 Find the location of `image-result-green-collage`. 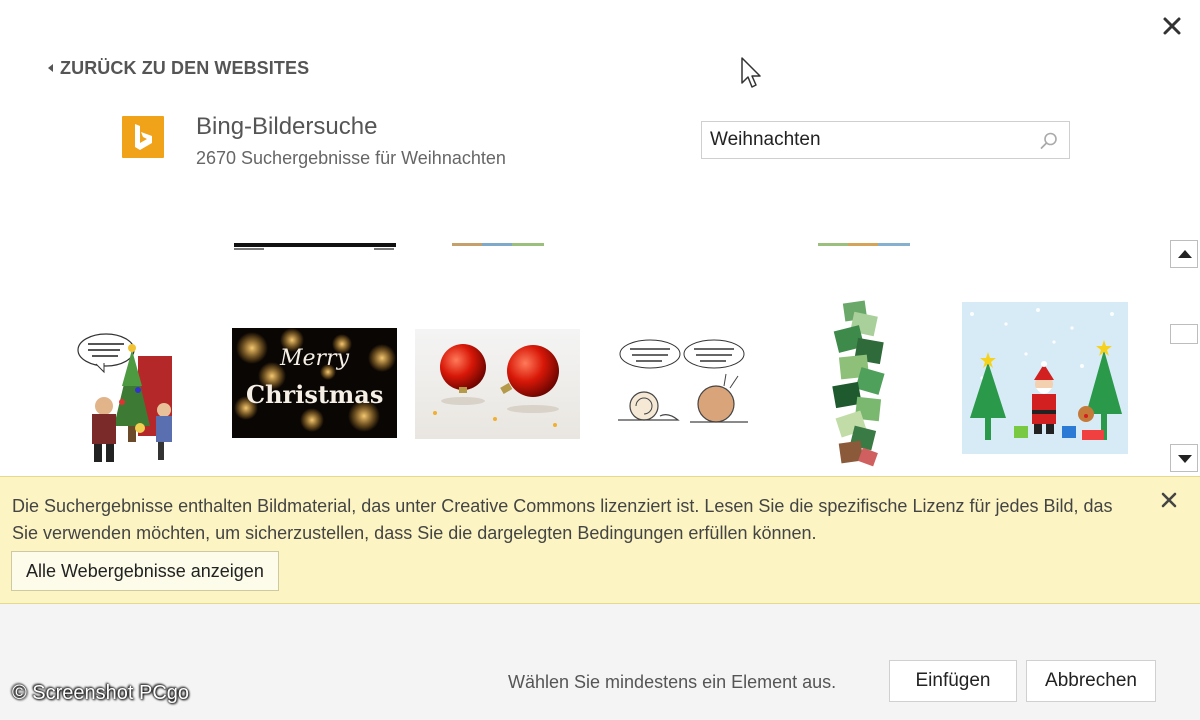

image-result-green-collage is located at coordinates (859, 384).